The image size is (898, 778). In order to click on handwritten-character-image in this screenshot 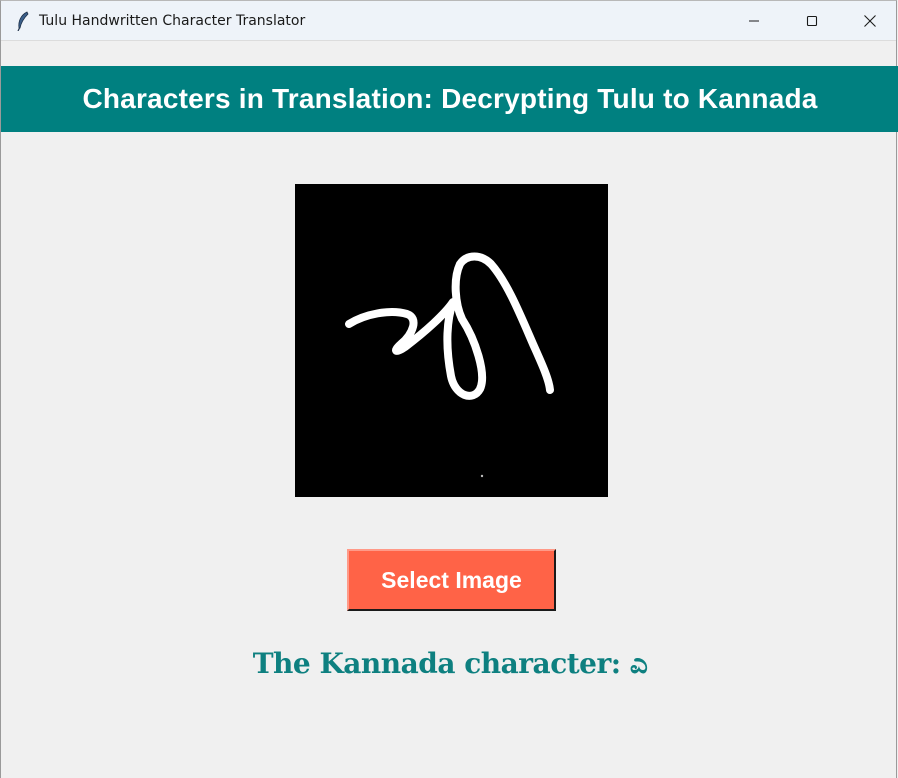, I will do `click(449, 365)`.